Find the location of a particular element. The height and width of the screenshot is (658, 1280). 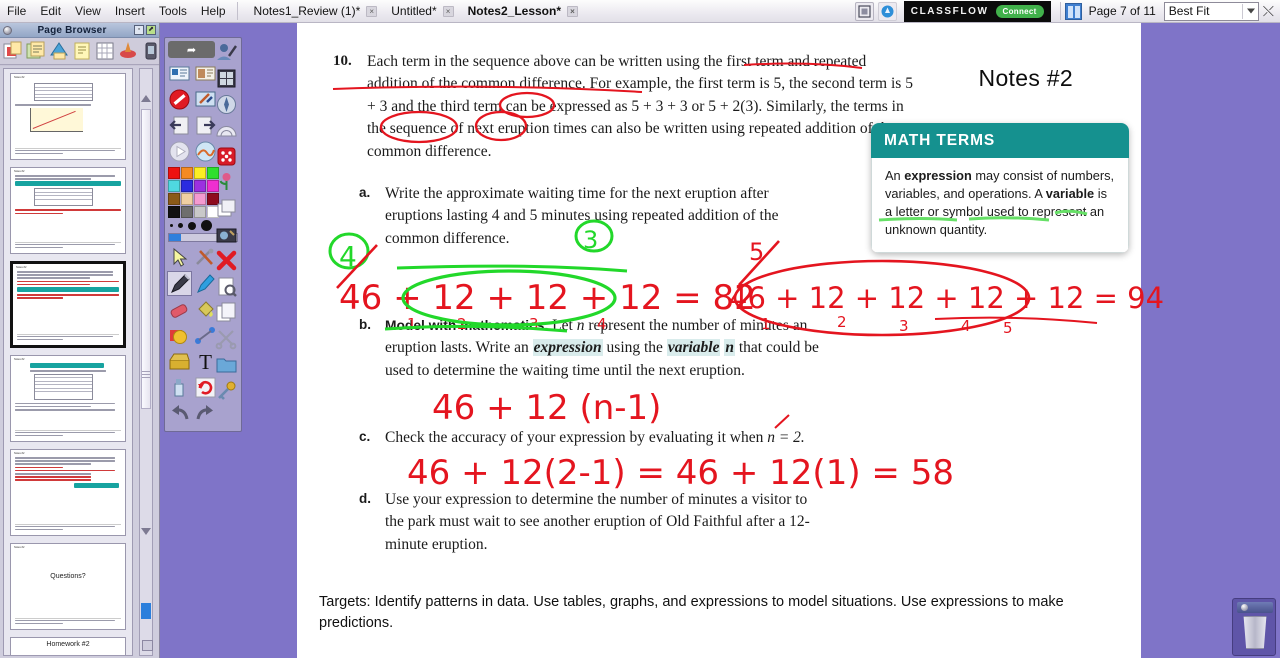

key-icon is located at coordinates (226, 390).